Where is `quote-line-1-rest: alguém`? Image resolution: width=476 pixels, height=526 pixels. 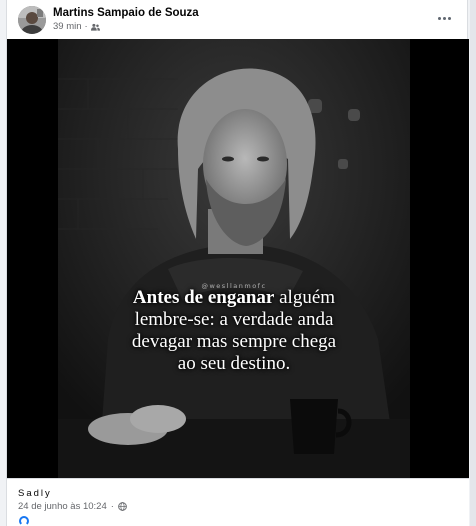 quote-line-1-rest: alguém is located at coordinates (305, 297).